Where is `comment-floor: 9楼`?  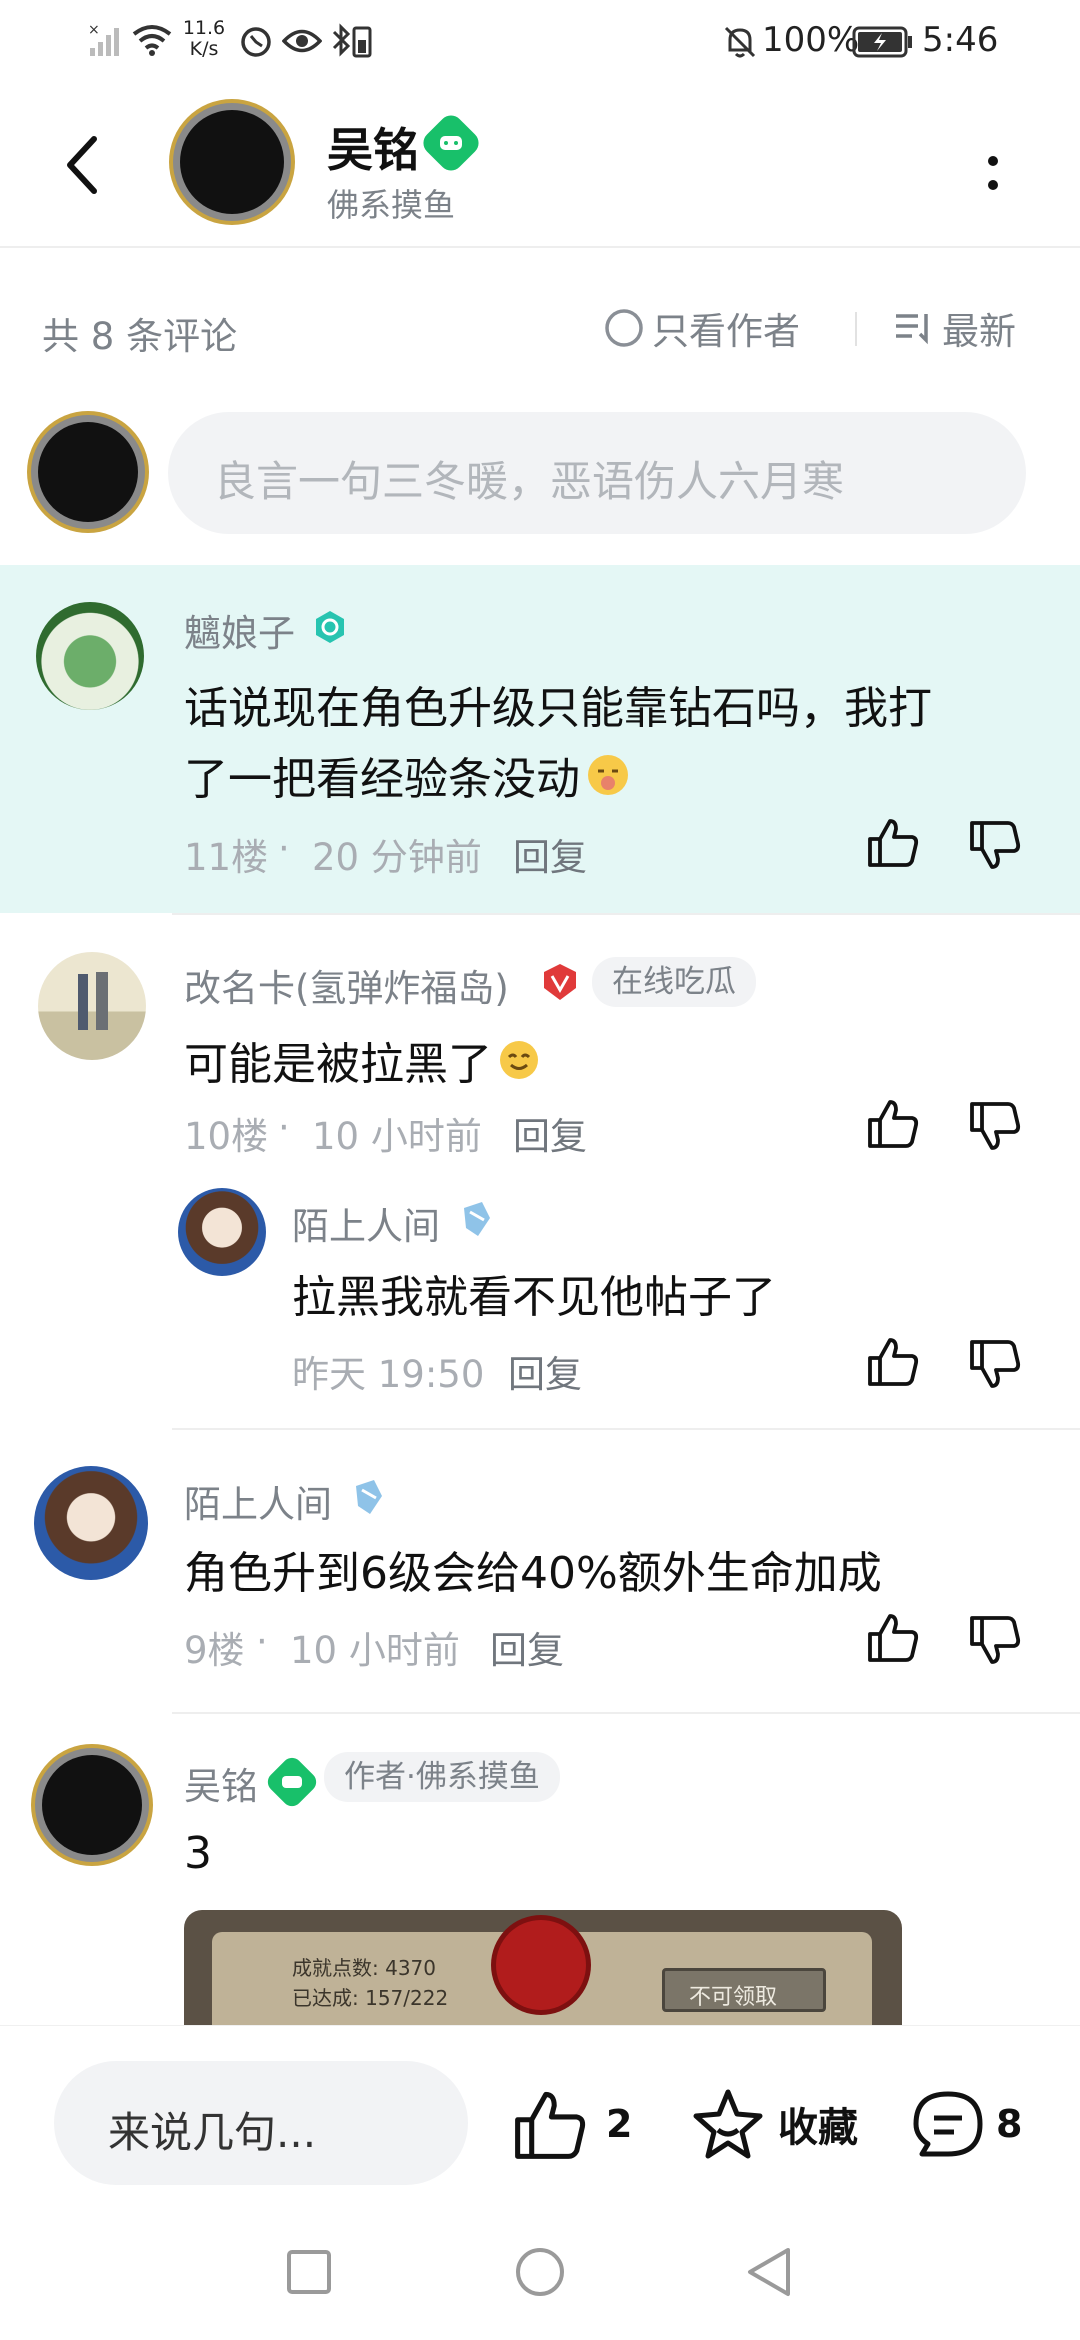
comment-floor: 9楼 is located at coordinates (214, 1650).